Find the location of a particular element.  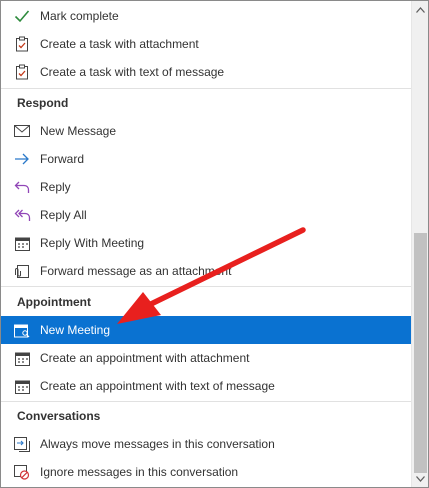

menu-item-create-appointment-attachment: Create an appointment with attachment is located at coordinates (206, 358).